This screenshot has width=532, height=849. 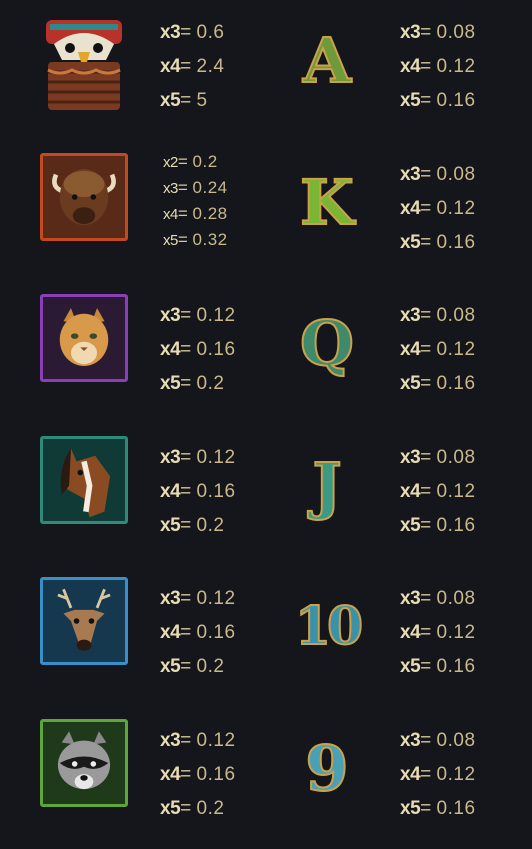 I want to click on card-symbol-9: 9, so click(x=326, y=768).